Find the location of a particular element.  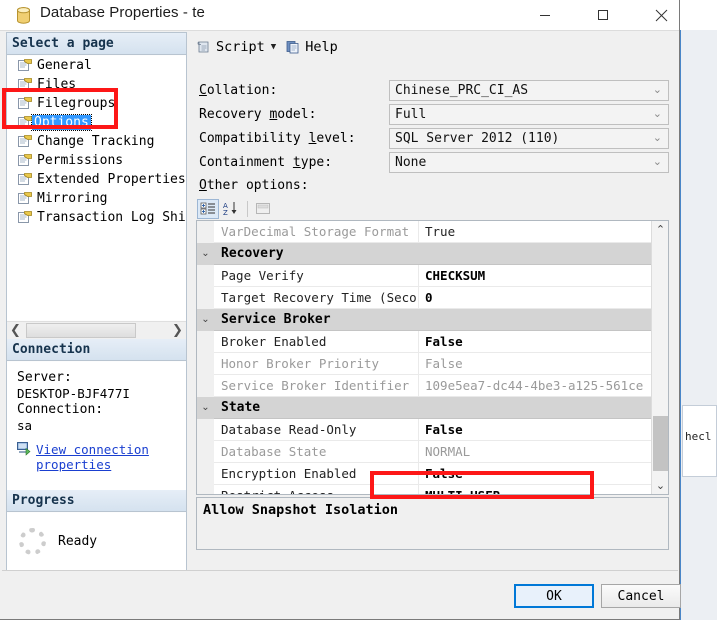

server-value: DESKTOP-BJF477I is located at coordinates (73, 393).